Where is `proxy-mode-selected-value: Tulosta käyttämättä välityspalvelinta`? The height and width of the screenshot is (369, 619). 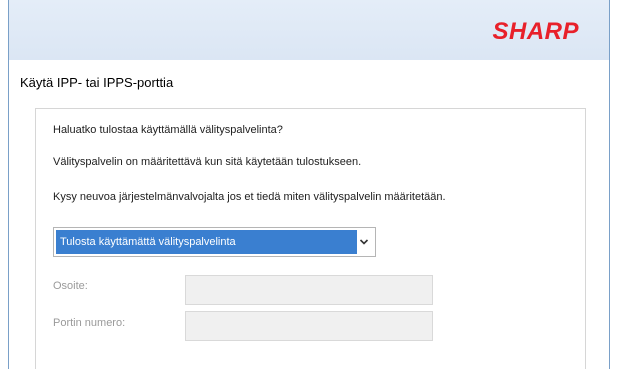
proxy-mode-selected-value: Tulosta käyttämättä välityspalvelinta is located at coordinates (206, 242).